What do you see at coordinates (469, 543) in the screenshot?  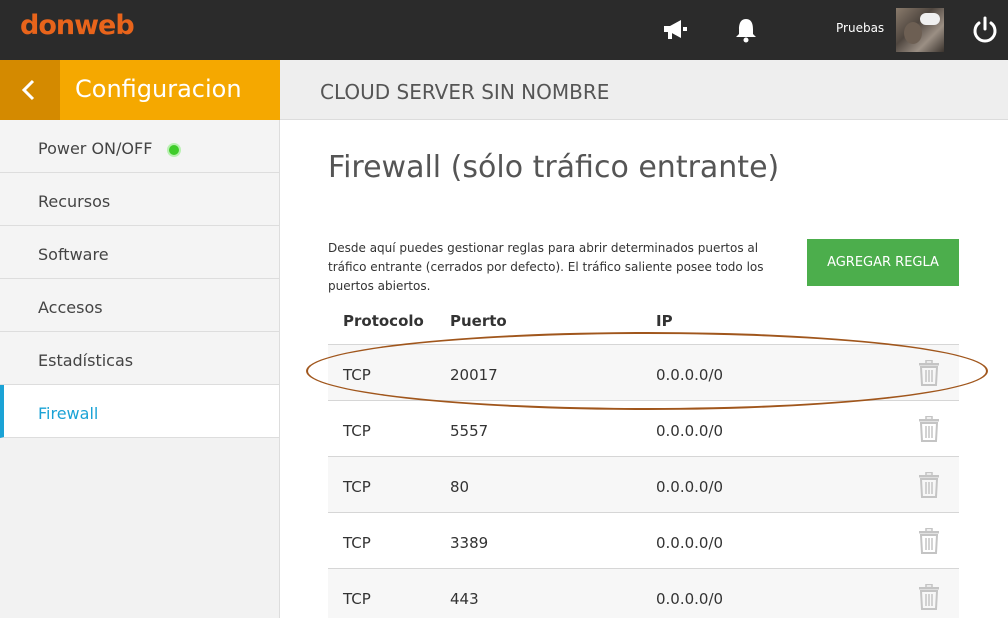 I see `port-cell: 3389` at bounding box center [469, 543].